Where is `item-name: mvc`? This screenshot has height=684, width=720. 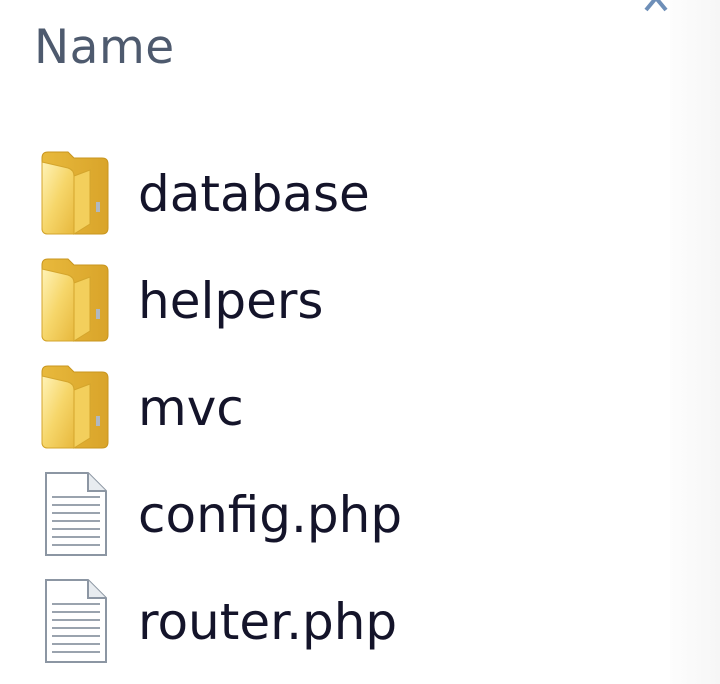
item-name: mvc is located at coordinates (191, 408).